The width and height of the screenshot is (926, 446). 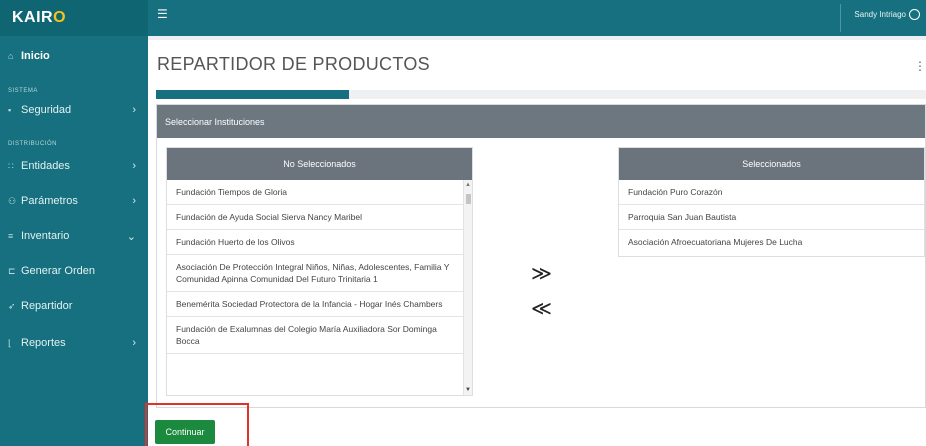 What do you see at coordinates (11, 236) in the screenshot?
I see `list-icon: ≡` at bounding box center [11, 236].